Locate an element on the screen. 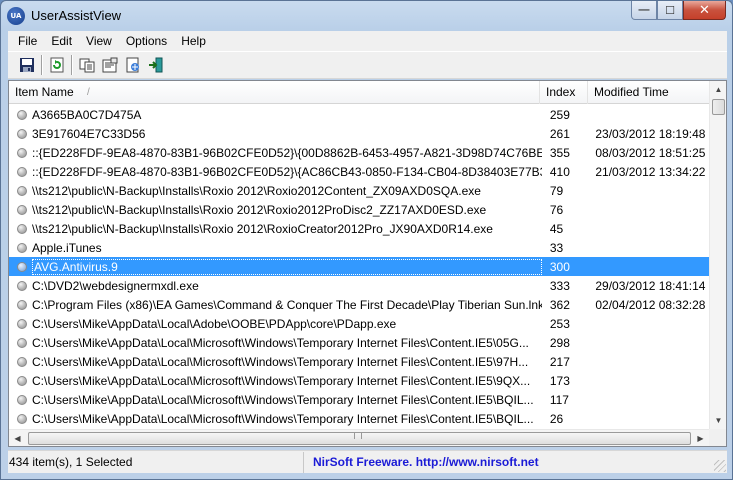 The height and width of the screenshot is (480, 733). menu-view: View is located at coordinates (99, 41).